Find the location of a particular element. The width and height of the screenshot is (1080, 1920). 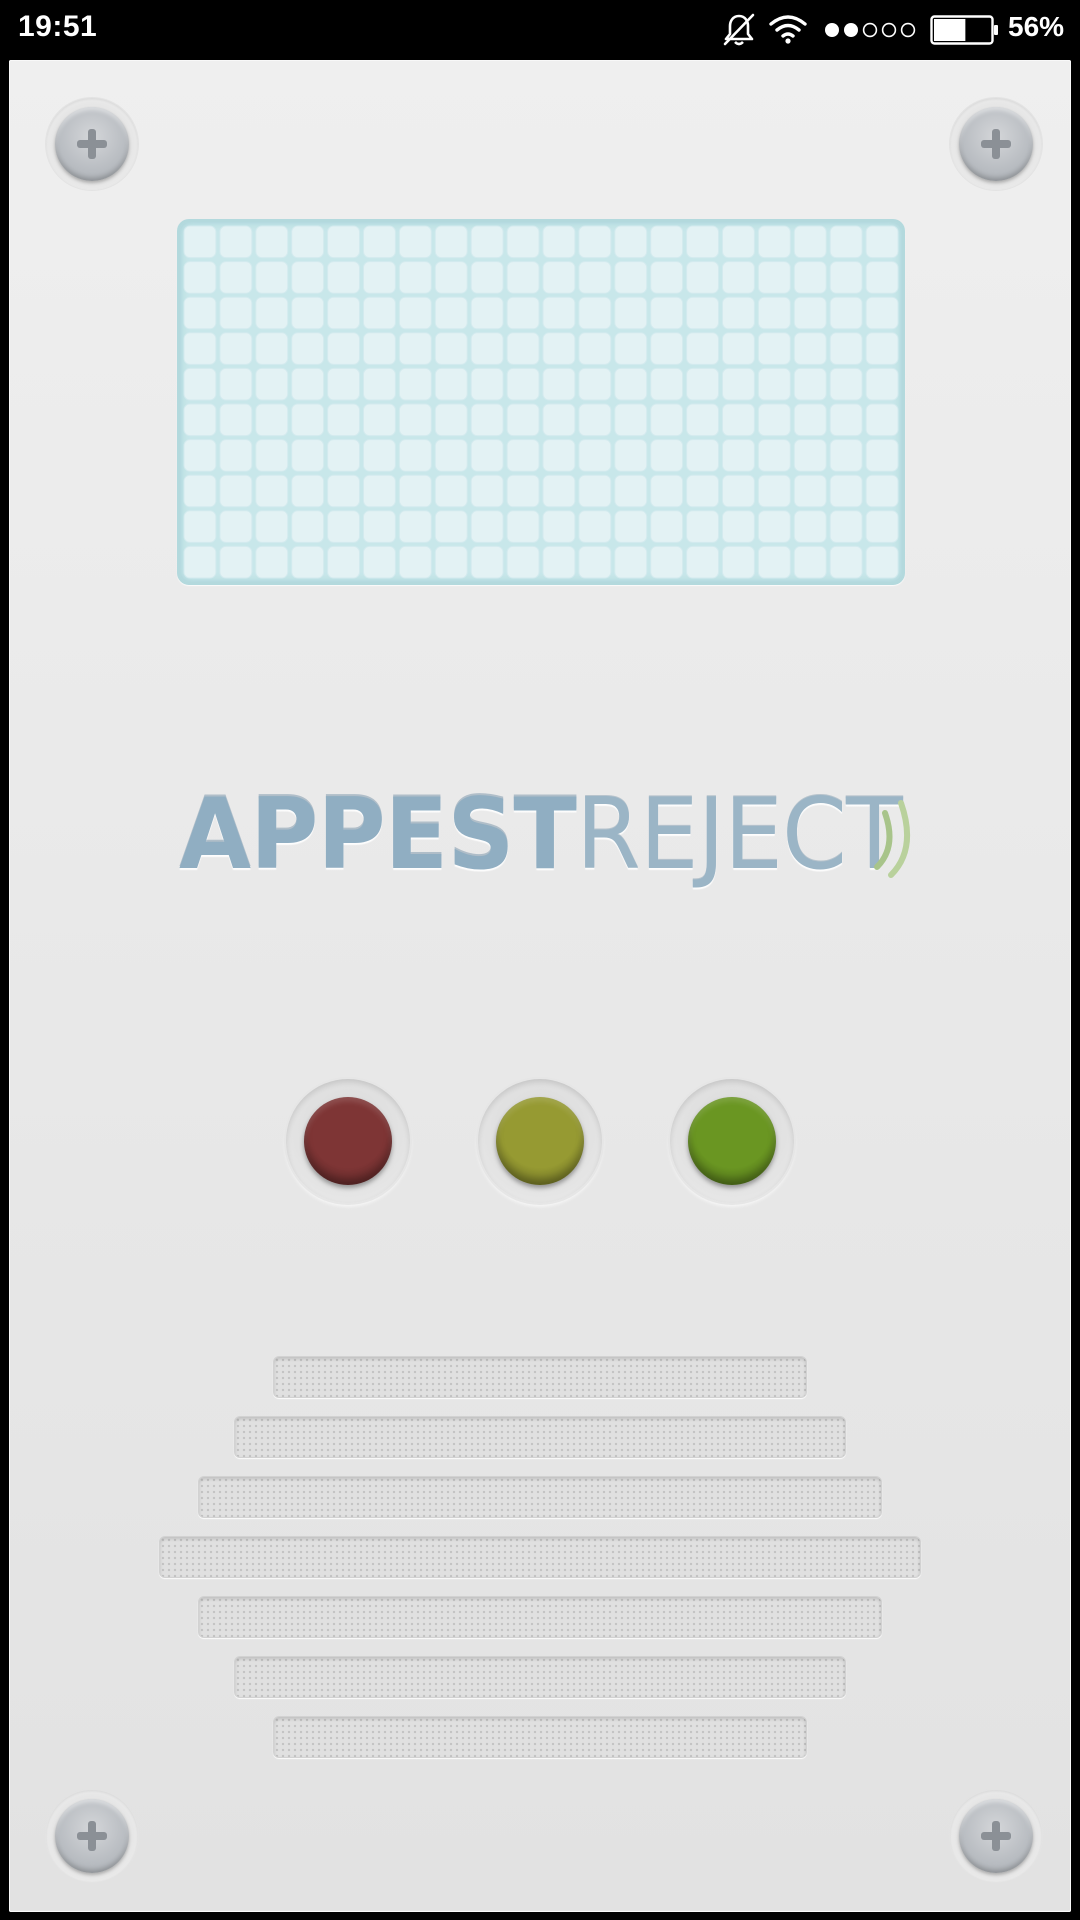

screw-plus-icon is located at coordinates (996, 1836).